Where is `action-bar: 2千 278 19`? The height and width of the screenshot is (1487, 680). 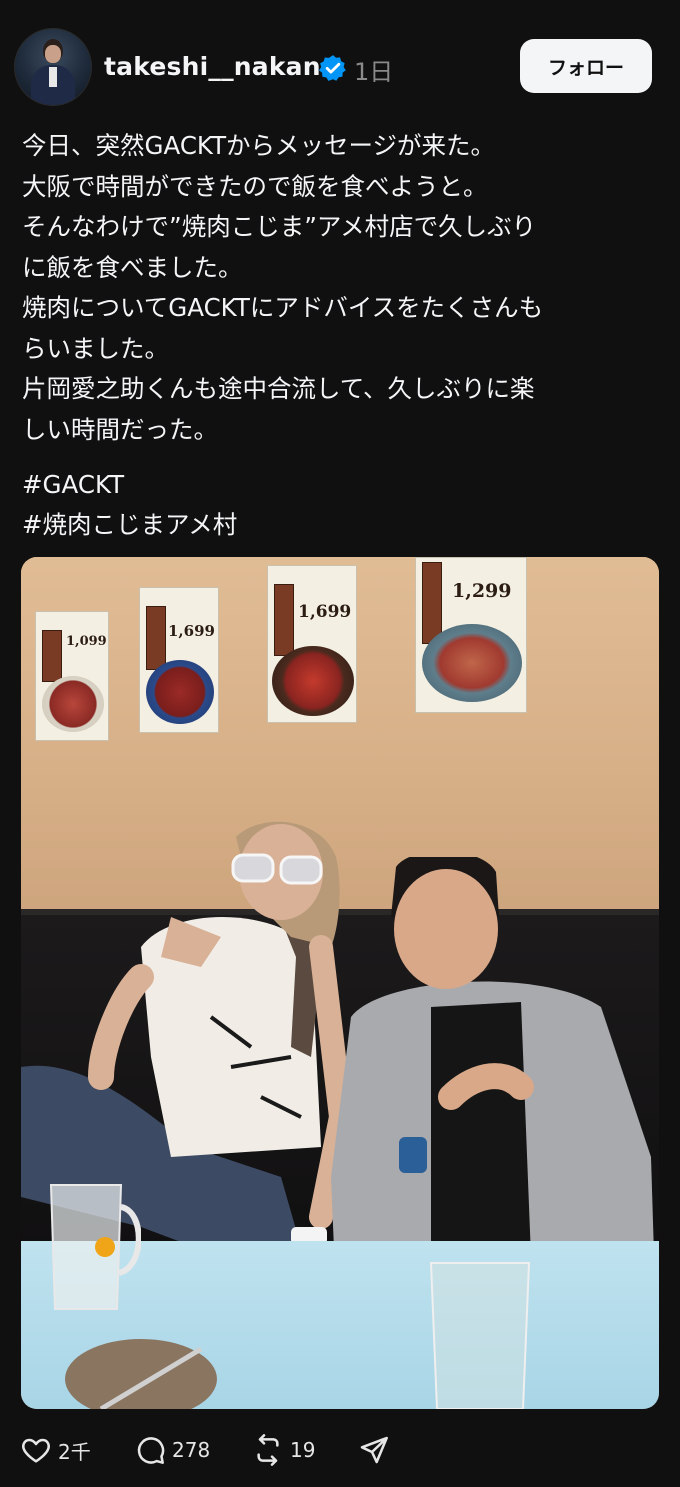 action-bar: 2千 278 19 is located at coordinates (340, 1450).